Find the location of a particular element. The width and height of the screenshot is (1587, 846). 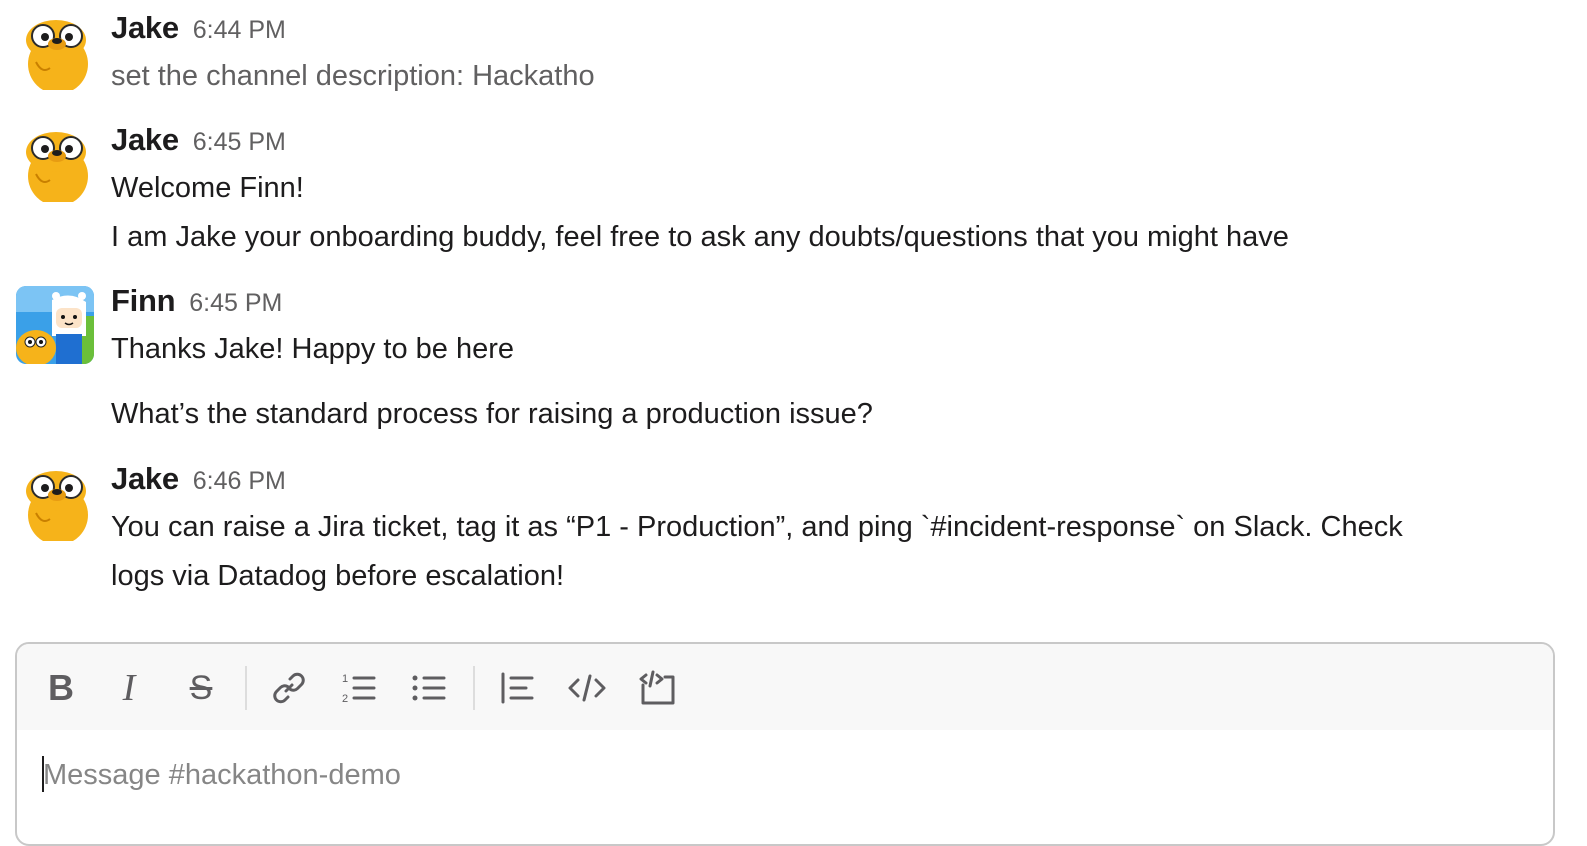

code-block-icon is located at coordinates (657, 687).